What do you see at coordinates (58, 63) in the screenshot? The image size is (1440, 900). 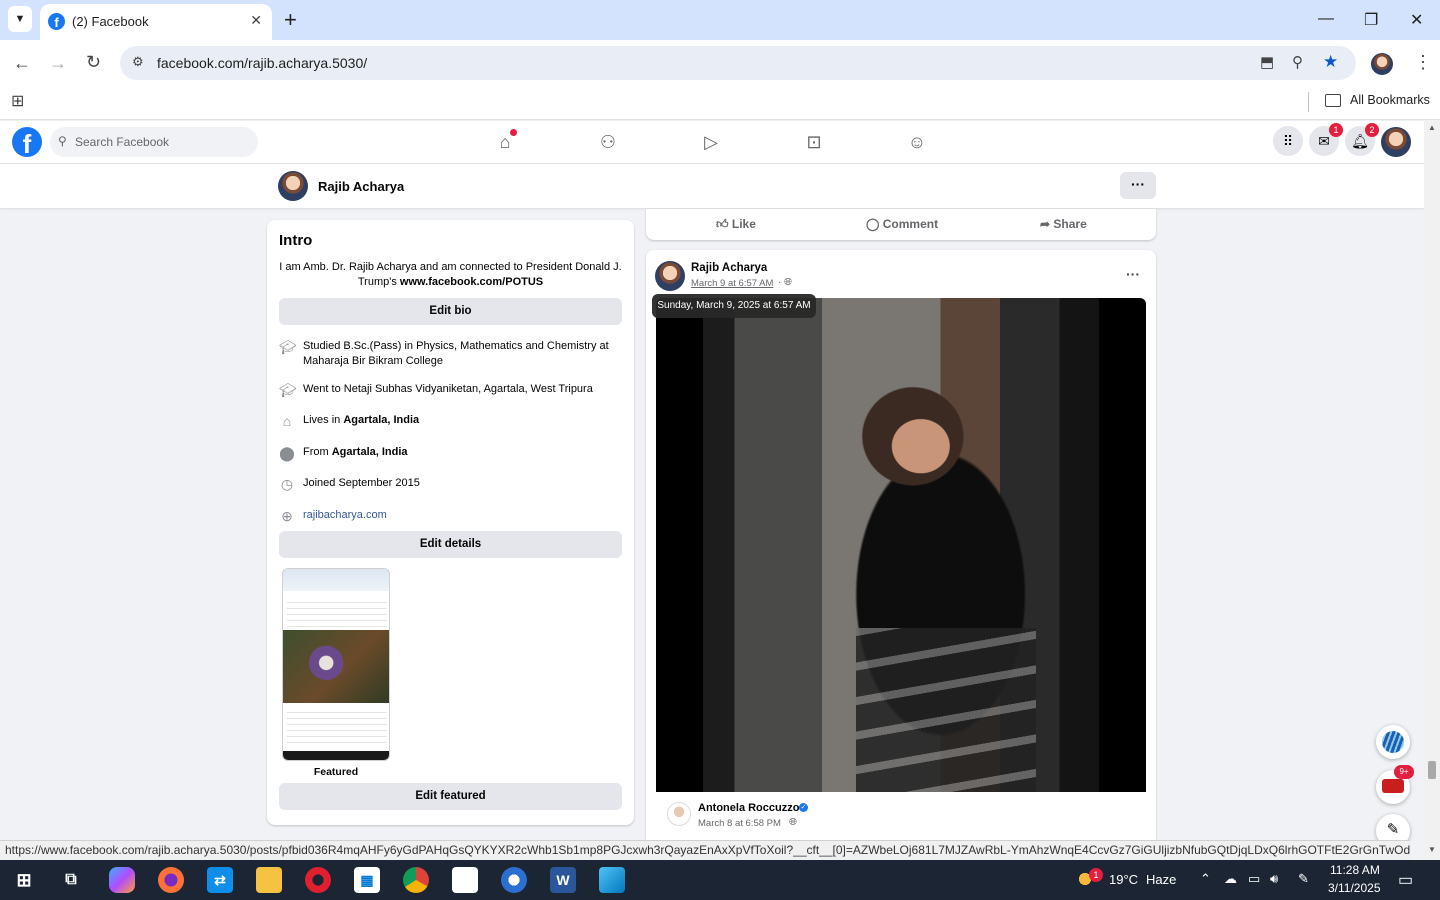 I see `forward-arrow-icon: →` at bounding box center [58, 63].